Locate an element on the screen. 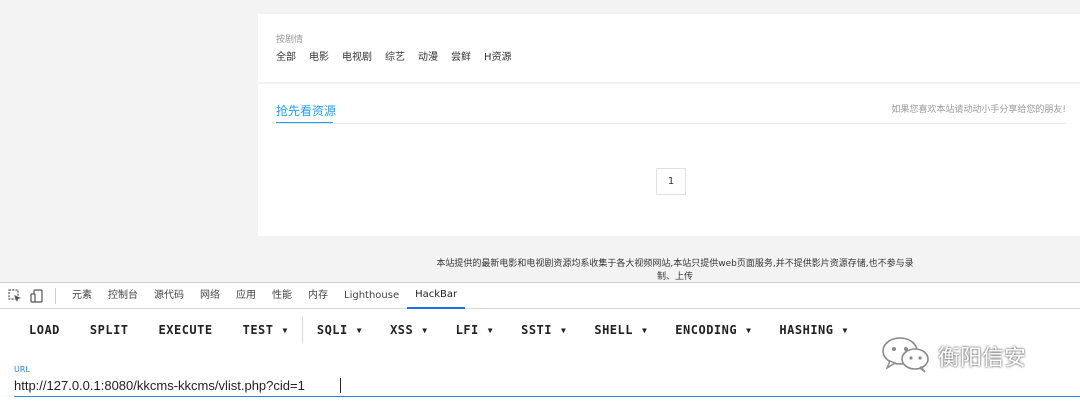  tab-memory: 内存 is located at coordinates (318, 296).